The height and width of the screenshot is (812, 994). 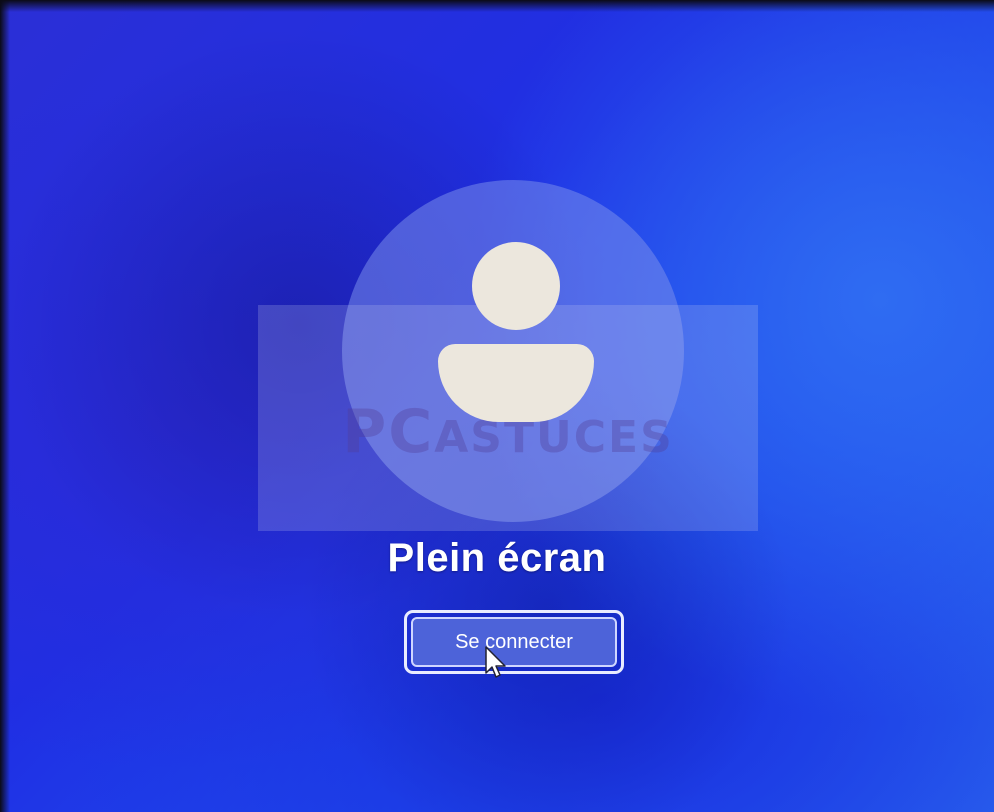 What do you see at coordinates (516, 286) in the screenshot?
I see `user-avatar-icon-head` at bounding box center [516, 286].